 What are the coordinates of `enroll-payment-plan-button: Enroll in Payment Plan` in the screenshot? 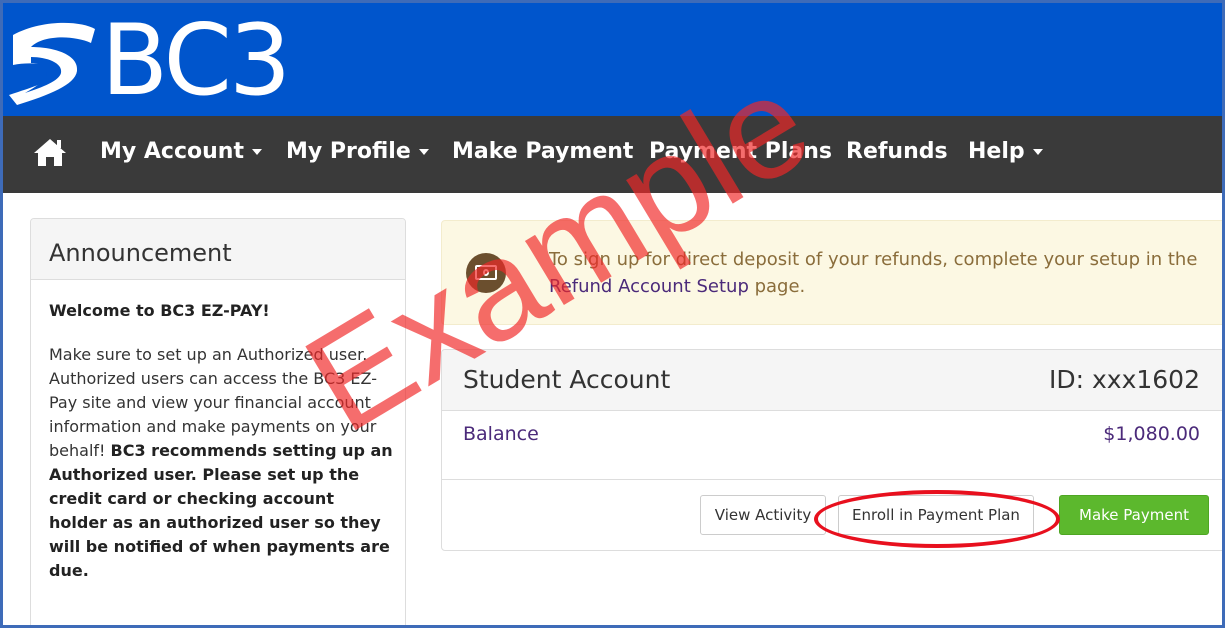 It's located at (936, 515).